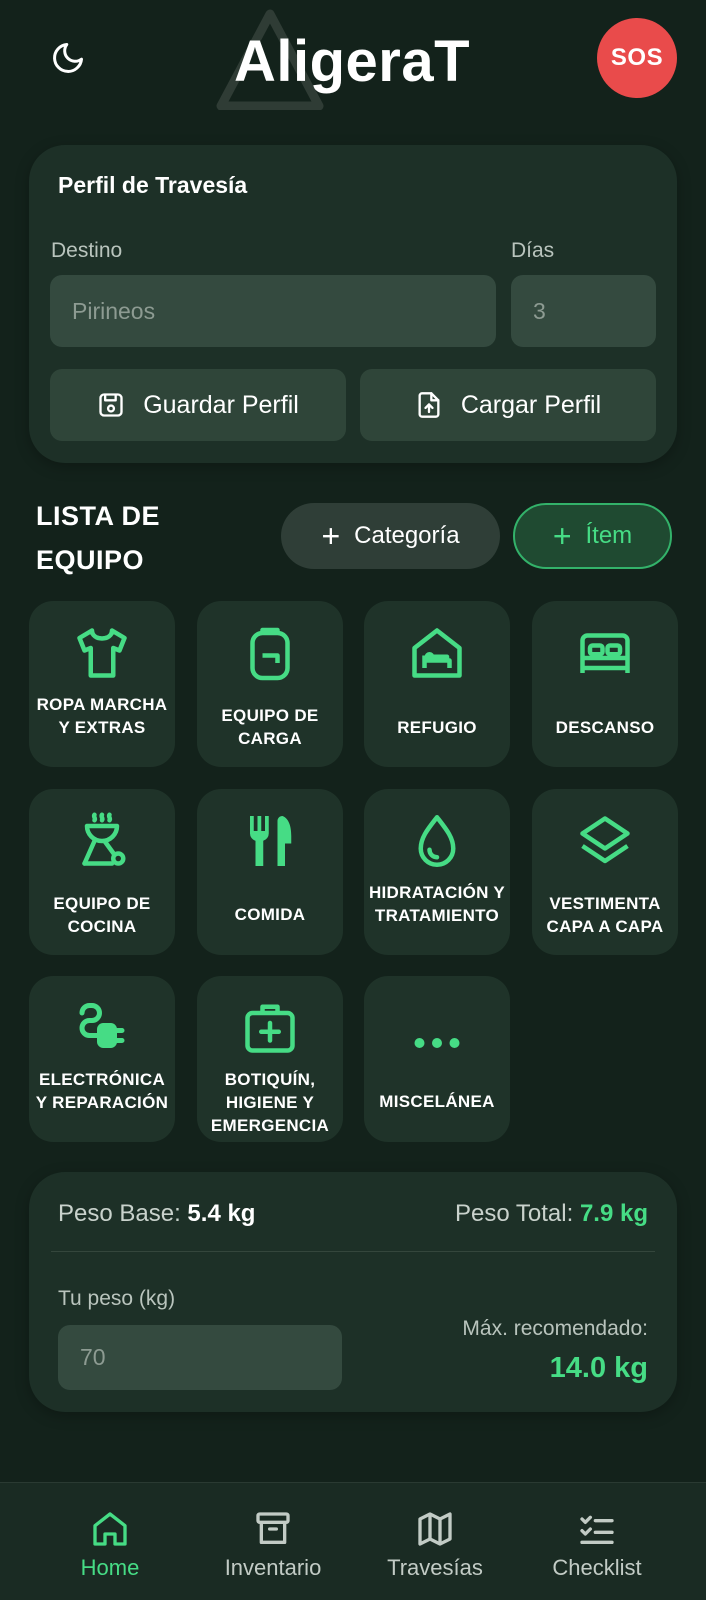 This screenshot has height=1600, width=706. I want to click on category-tile-ropa: ROPA MARCHA Y EXTRAS, so click(102, 684).